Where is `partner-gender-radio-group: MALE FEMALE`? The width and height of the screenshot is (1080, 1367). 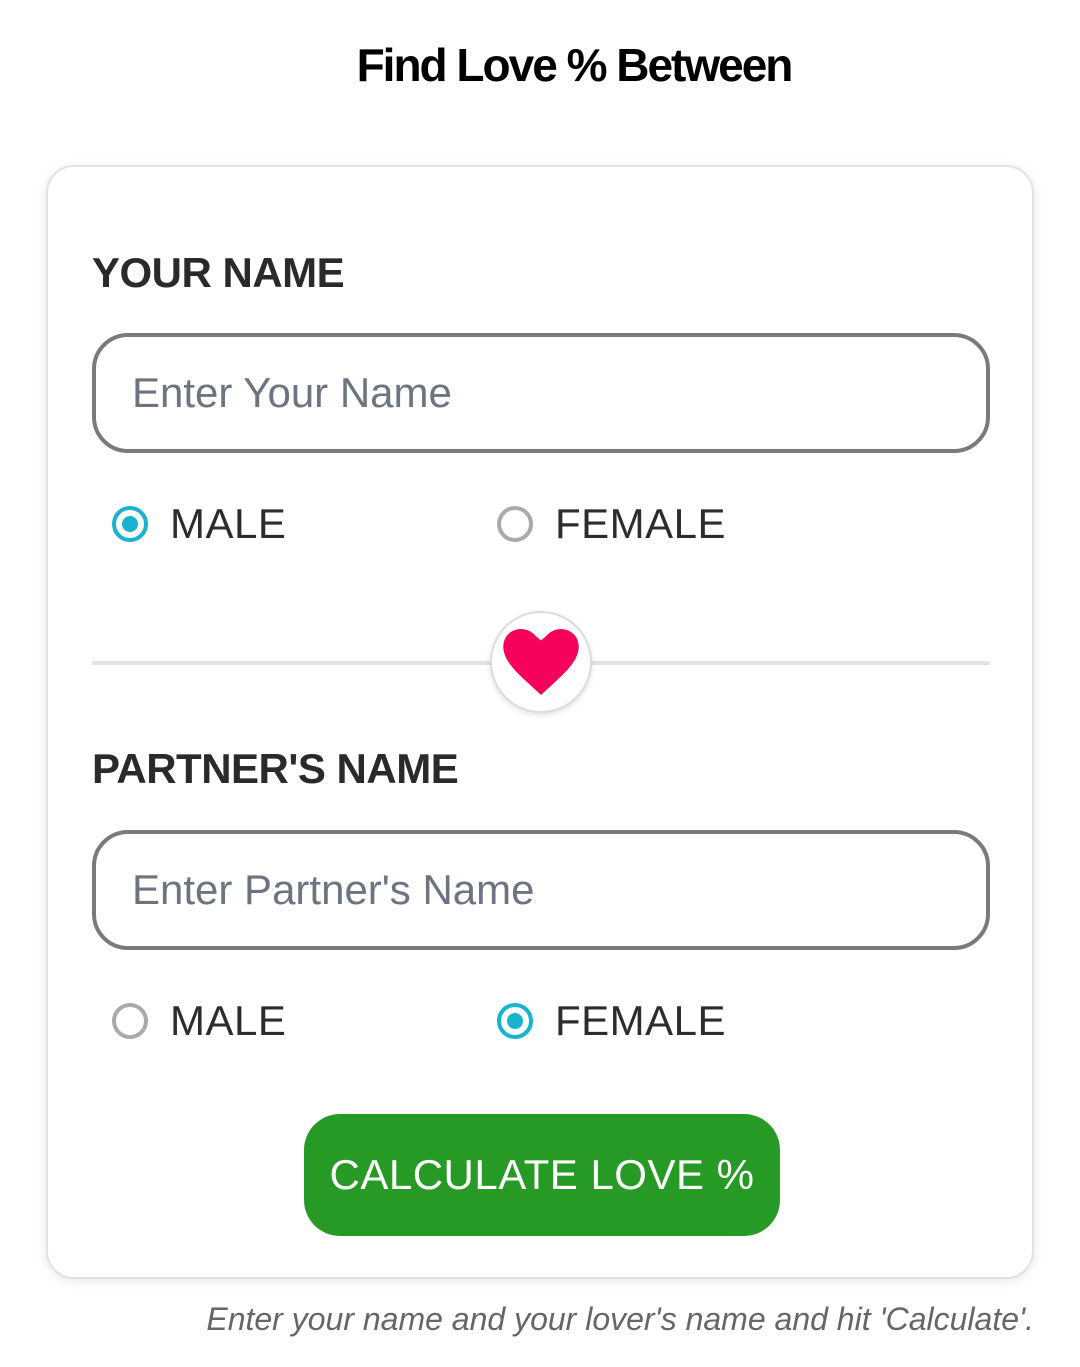 partner-gender-radio-group: MALE FEMALE is located at coordinates (552, 1021).